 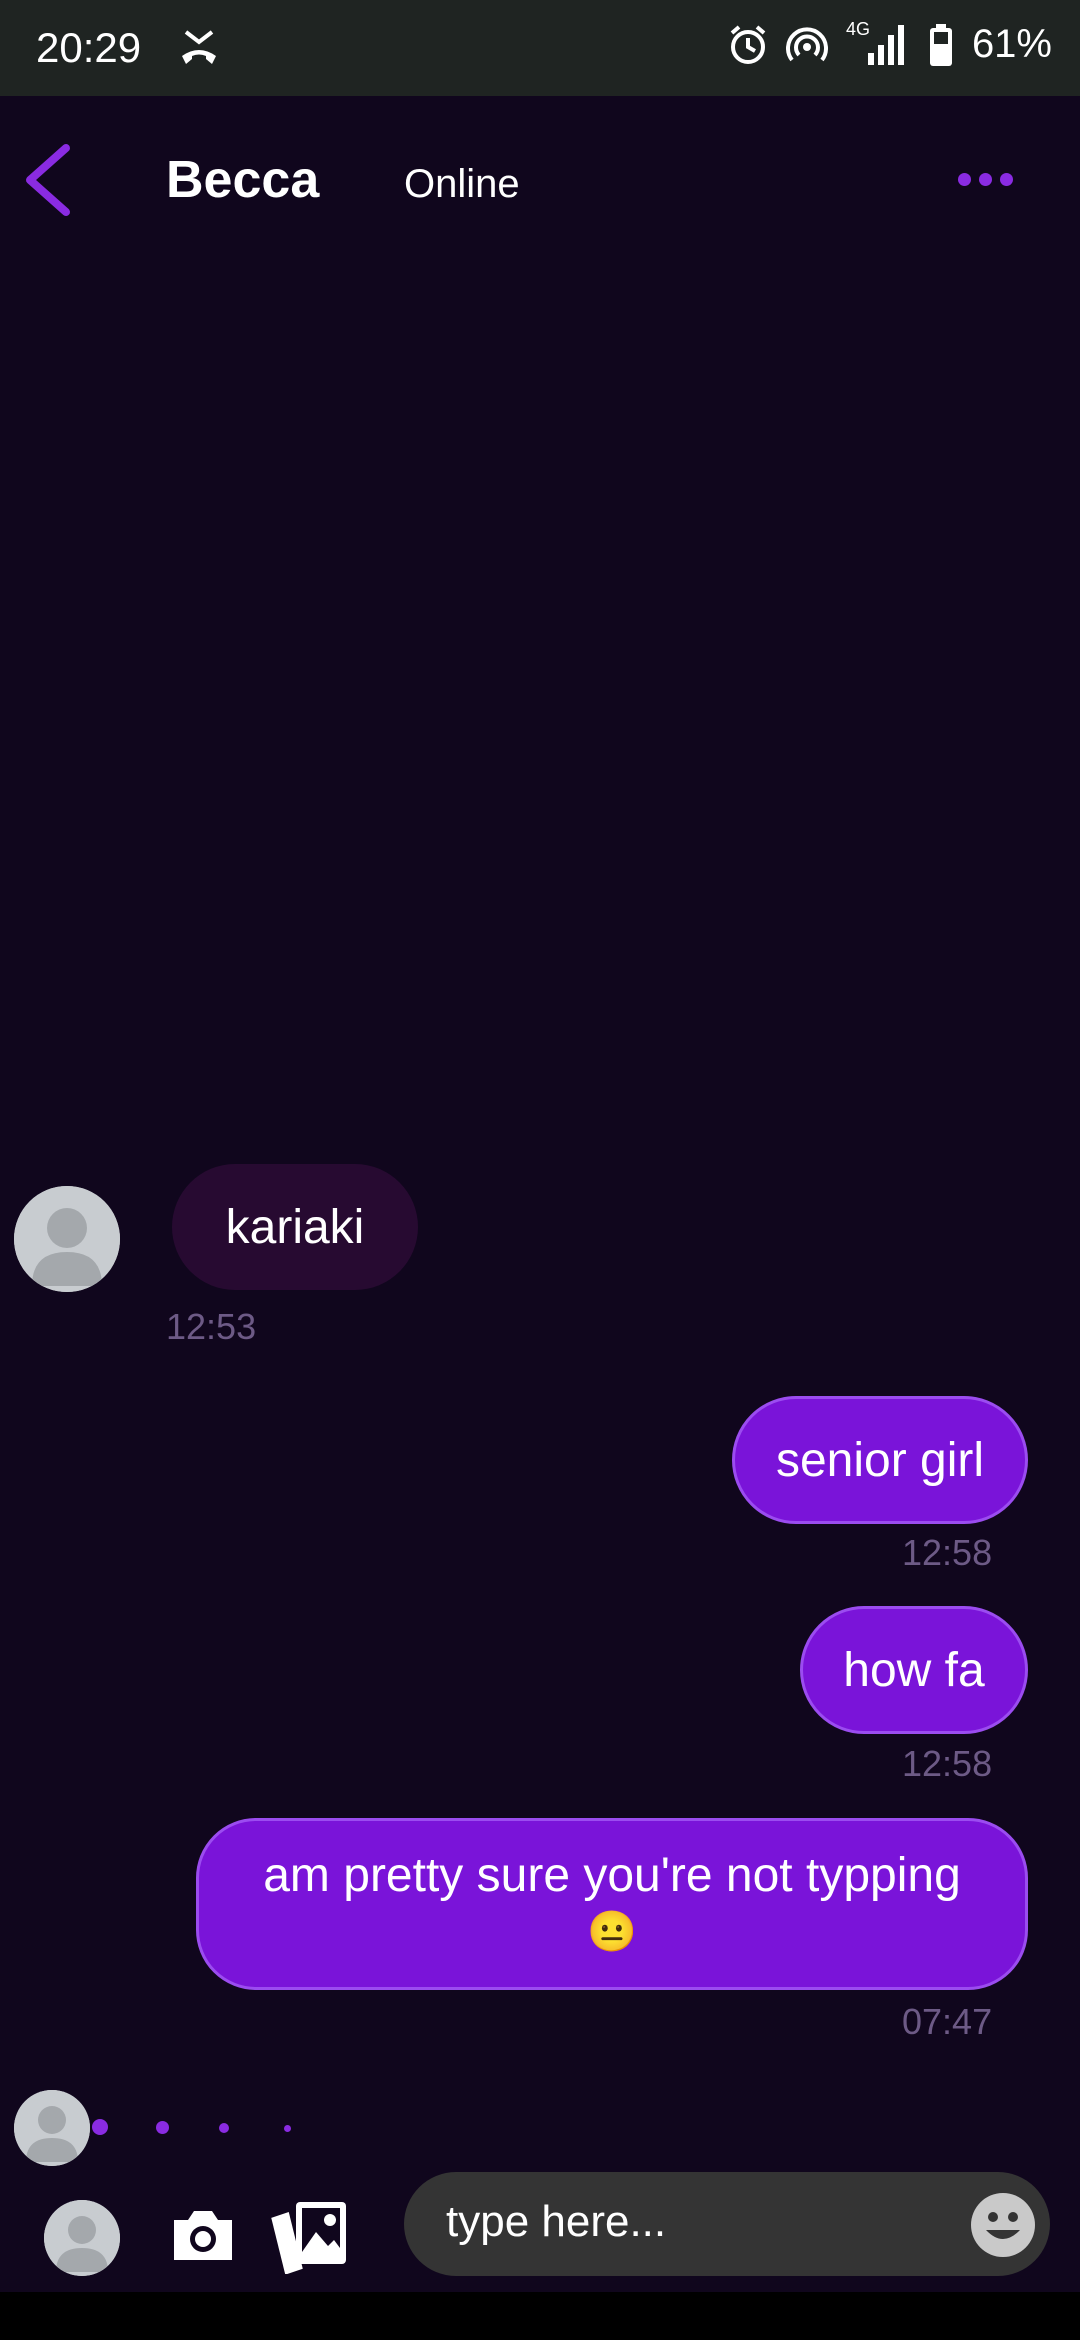 What do you see at coordinates (462, 184) in the screenshot?
I see `presence-status: Online` at bounding box center [462, 184].